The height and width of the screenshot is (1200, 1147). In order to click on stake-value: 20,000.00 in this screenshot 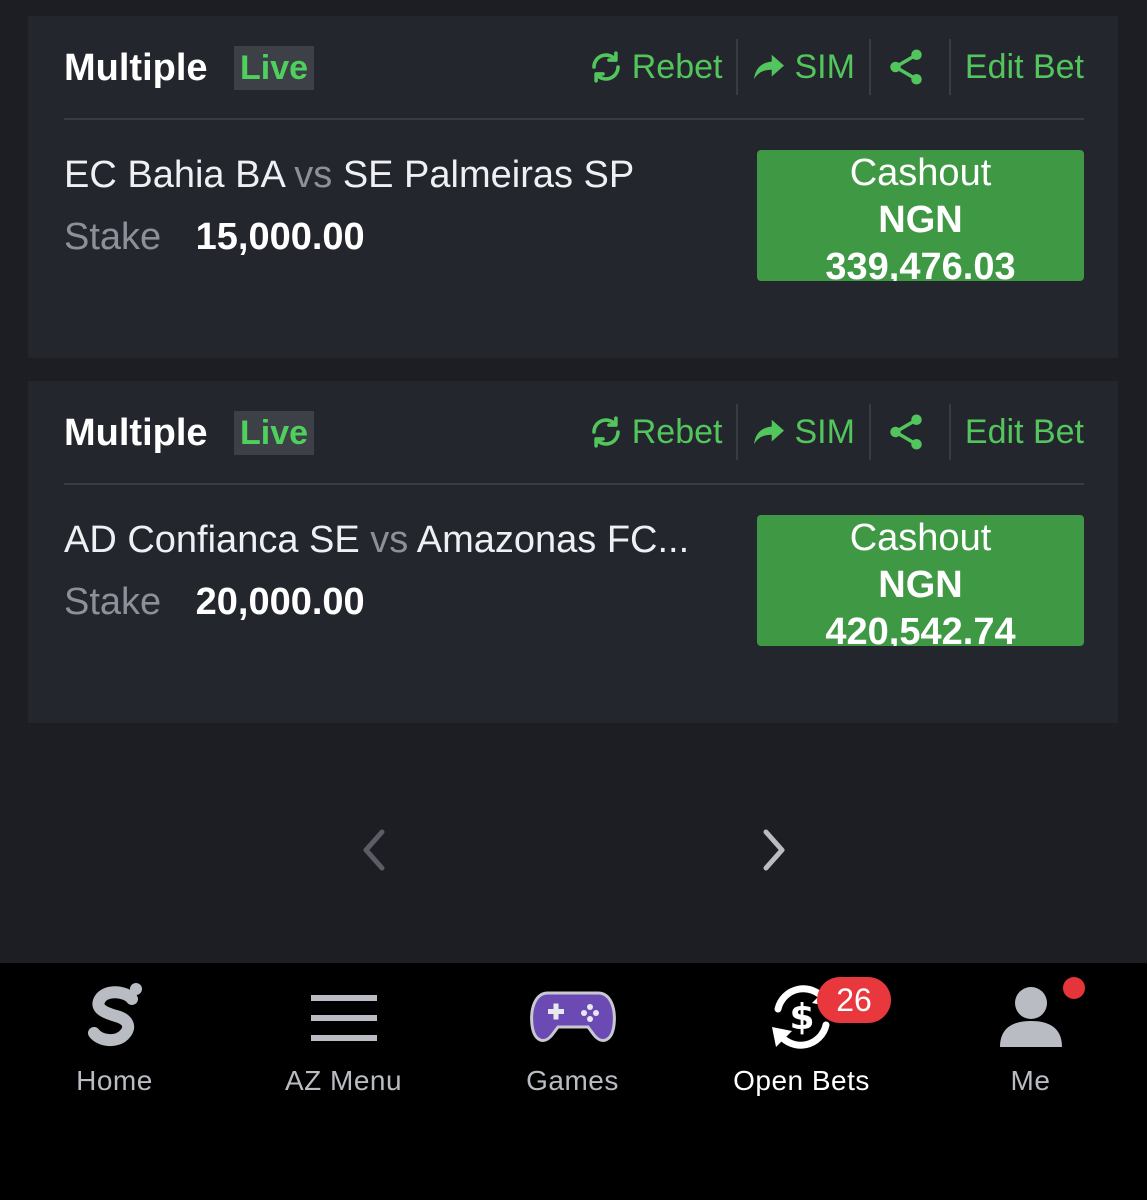, I will do `click(280, 602)`.